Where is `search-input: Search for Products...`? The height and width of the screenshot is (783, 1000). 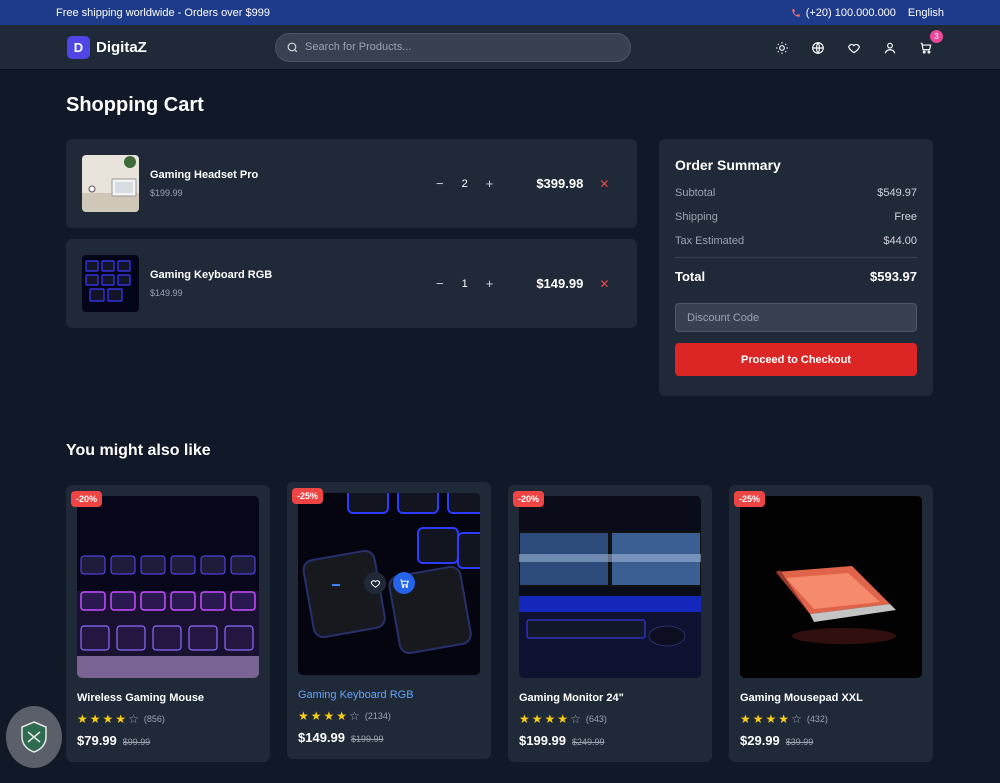 search-input: Search for Products... is located at coordinates (358, 47).